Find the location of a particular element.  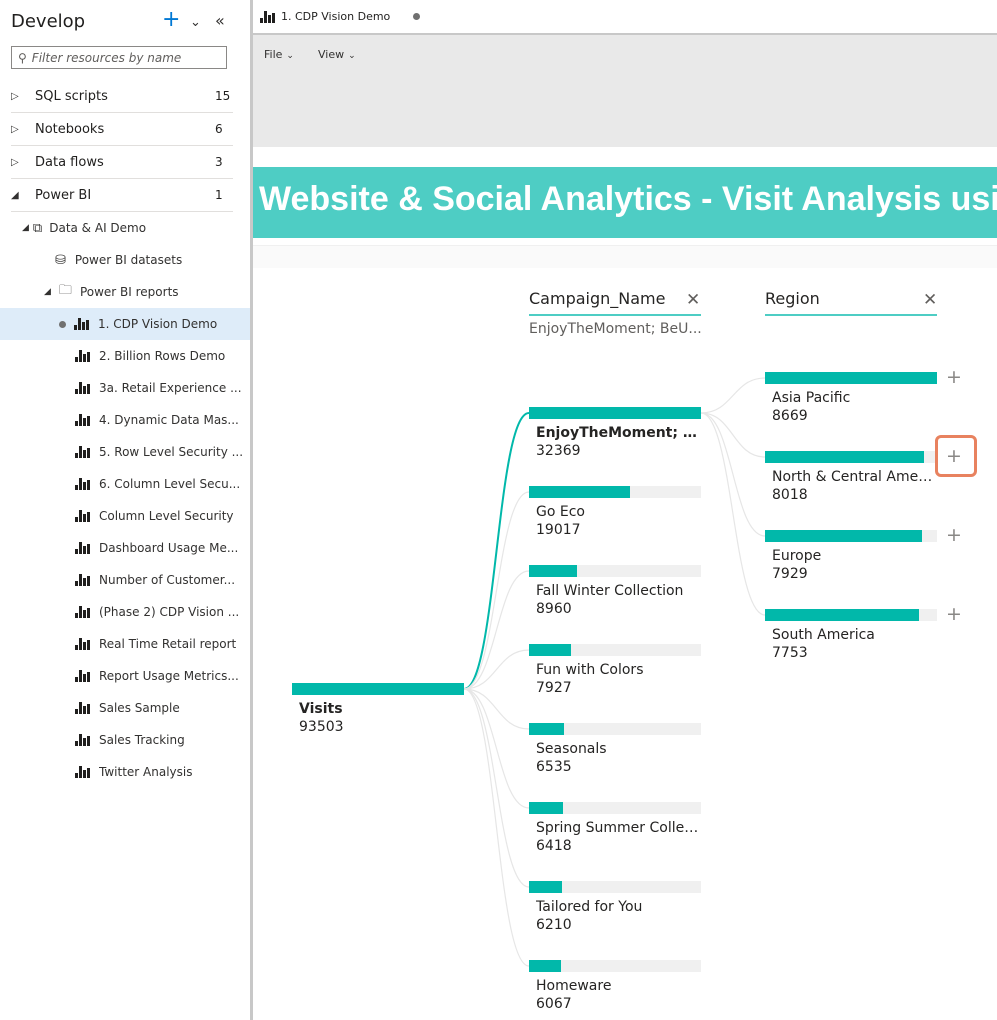

hide-sidebar-icon: « is located at coordinates (220, 20).